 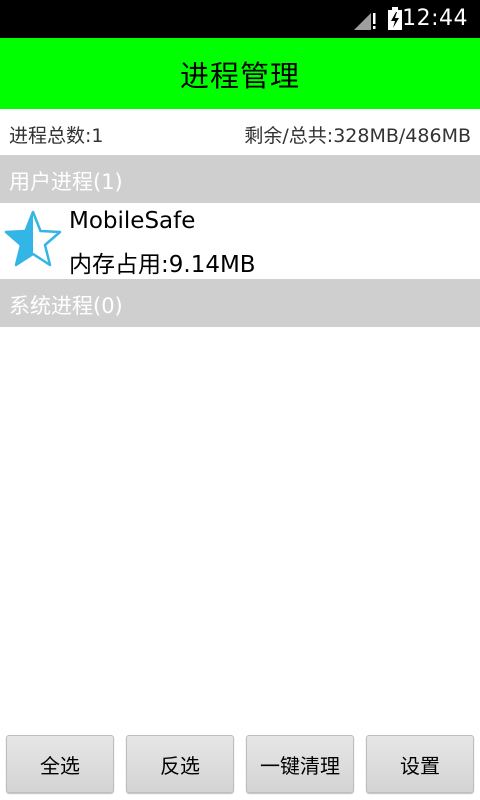 What do you see at coordinates (180, 764) in the screenshot?
I see `invert-selection-button: 反选` at bounding box center [180, 764].